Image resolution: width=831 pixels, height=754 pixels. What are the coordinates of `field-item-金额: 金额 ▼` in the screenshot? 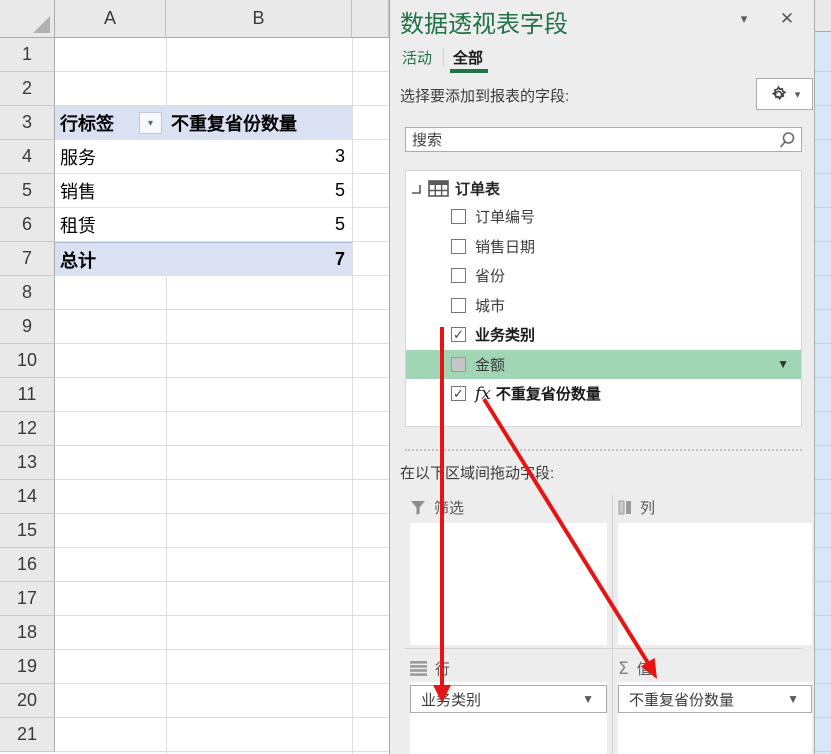 It's located at (603, 364).